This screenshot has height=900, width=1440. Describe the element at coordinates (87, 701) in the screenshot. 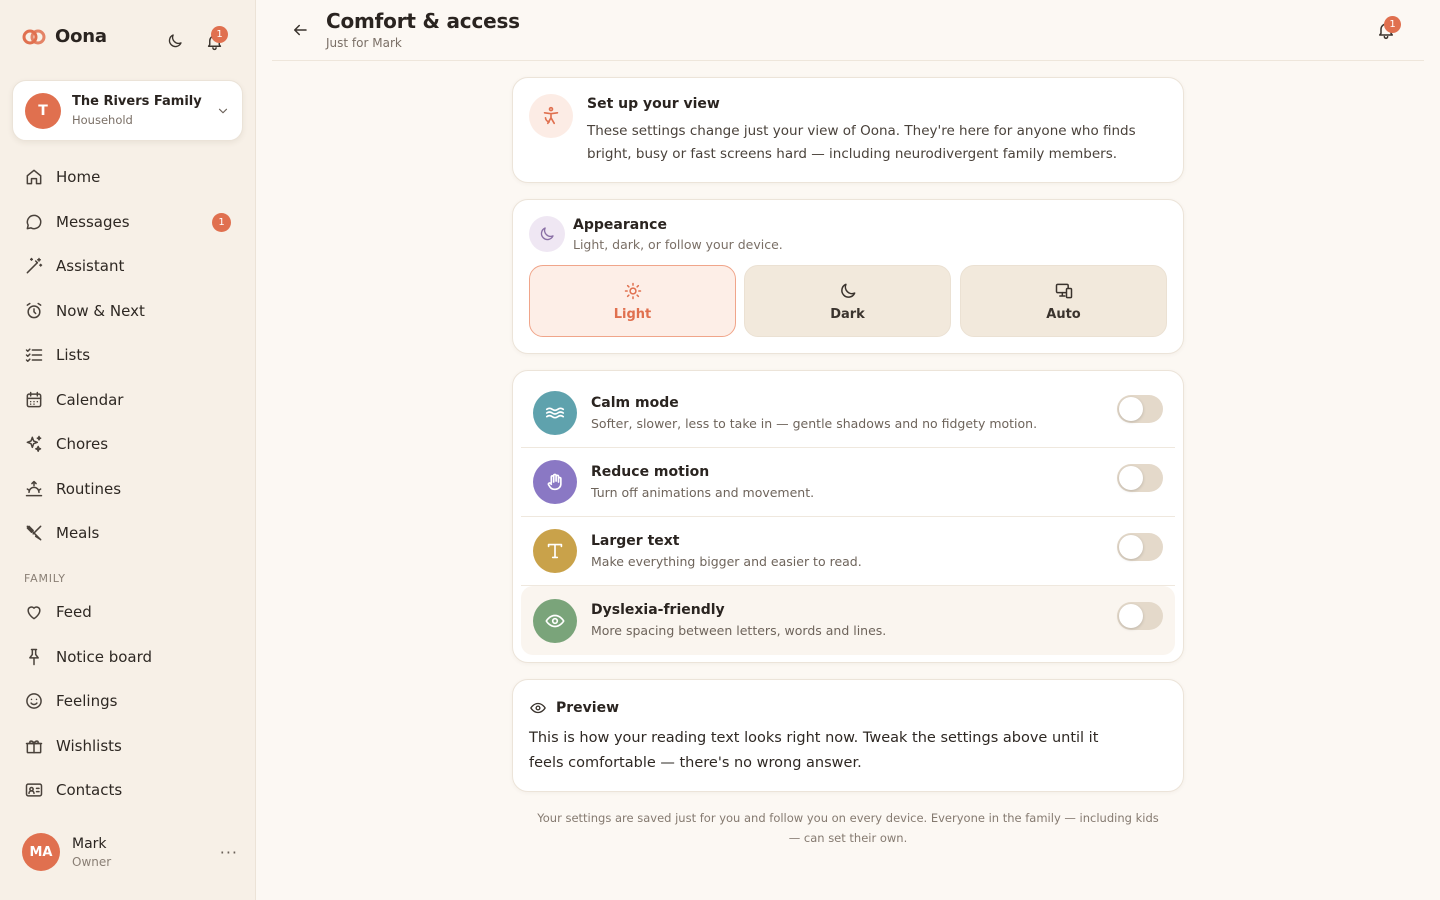

I see `sidebar-item-label: Feelings` at that location.